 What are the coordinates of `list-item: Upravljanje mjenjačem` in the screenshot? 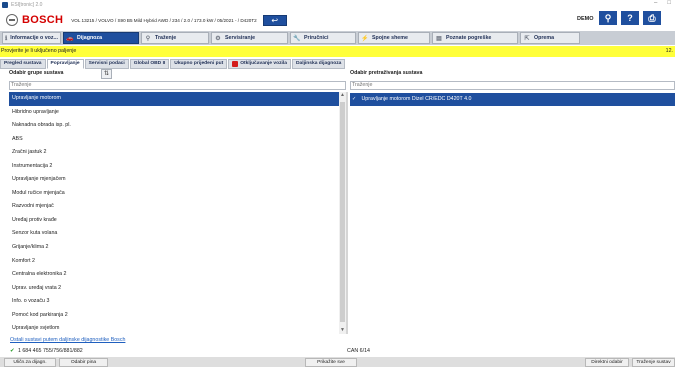 It's located at (174, 180).